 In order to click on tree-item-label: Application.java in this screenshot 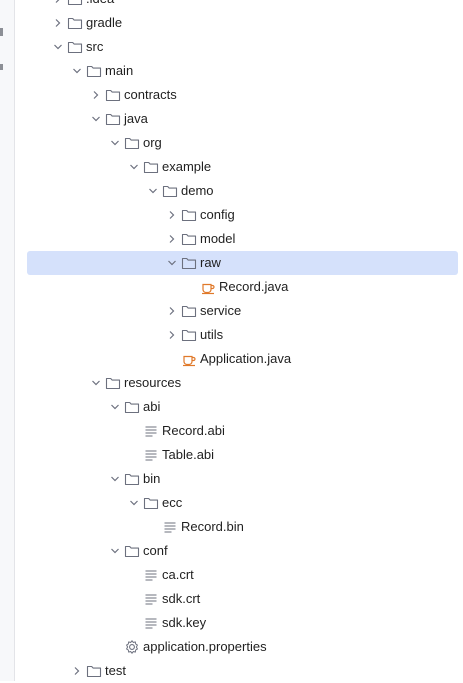, I will do `click(246, 358)`.